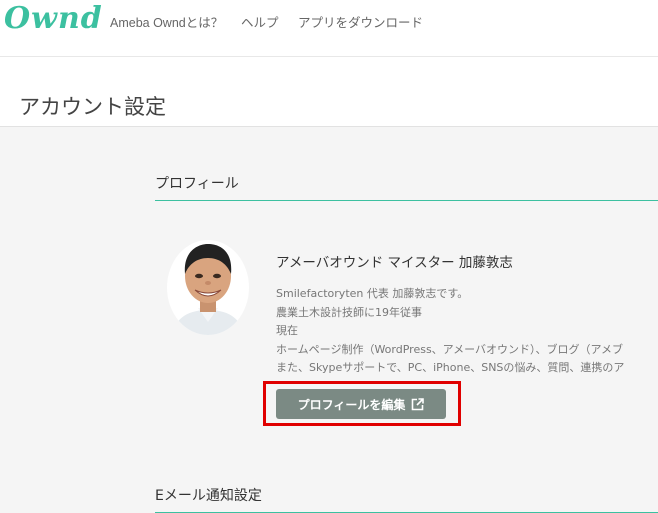 This screenshot has height=513, width=658. What do you see at coordinates (449, 349) in the screenshot?
I see `profile-description-line: ホームページ制作（WordPress、アメーバオウンド）、ブログ（アメブ` at bounding box center [449, 349].